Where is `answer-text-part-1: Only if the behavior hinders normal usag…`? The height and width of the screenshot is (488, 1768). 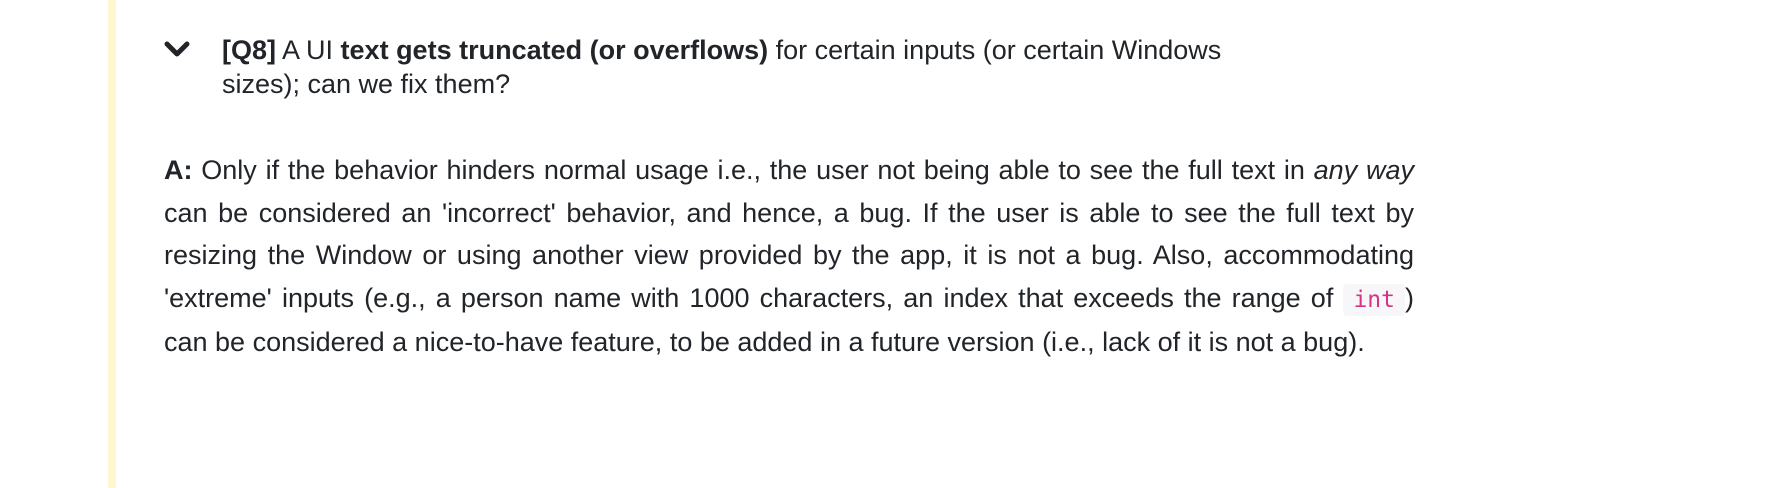 answer-text-part-1: Only if the behavior hinders normal usag… is located at coordinates (753, 170).